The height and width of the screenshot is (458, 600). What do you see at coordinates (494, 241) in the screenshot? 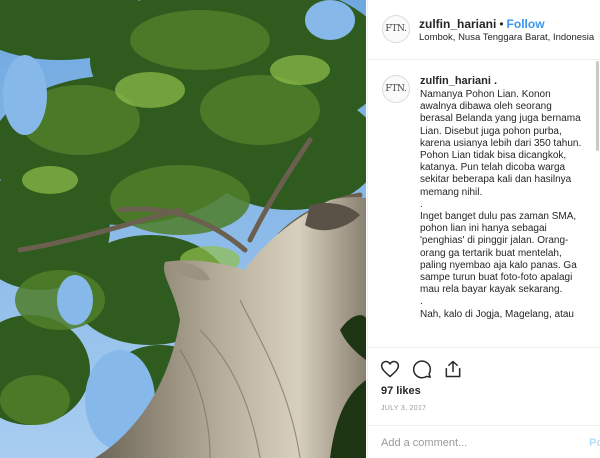
I see `caption-line: 'penghias' di pinggir jalan. Orang-` at bounding box center [494, 241].